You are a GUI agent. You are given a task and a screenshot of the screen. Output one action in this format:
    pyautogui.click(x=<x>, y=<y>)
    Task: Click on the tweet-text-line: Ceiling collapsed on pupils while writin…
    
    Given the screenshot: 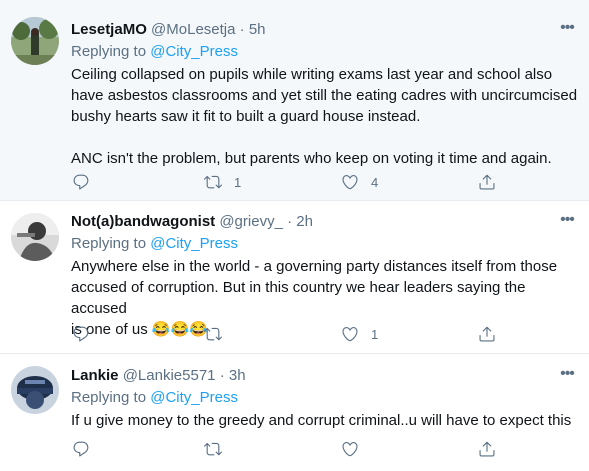 What is the action you would take?
    pyautogui.click(x=312, y=74)
    